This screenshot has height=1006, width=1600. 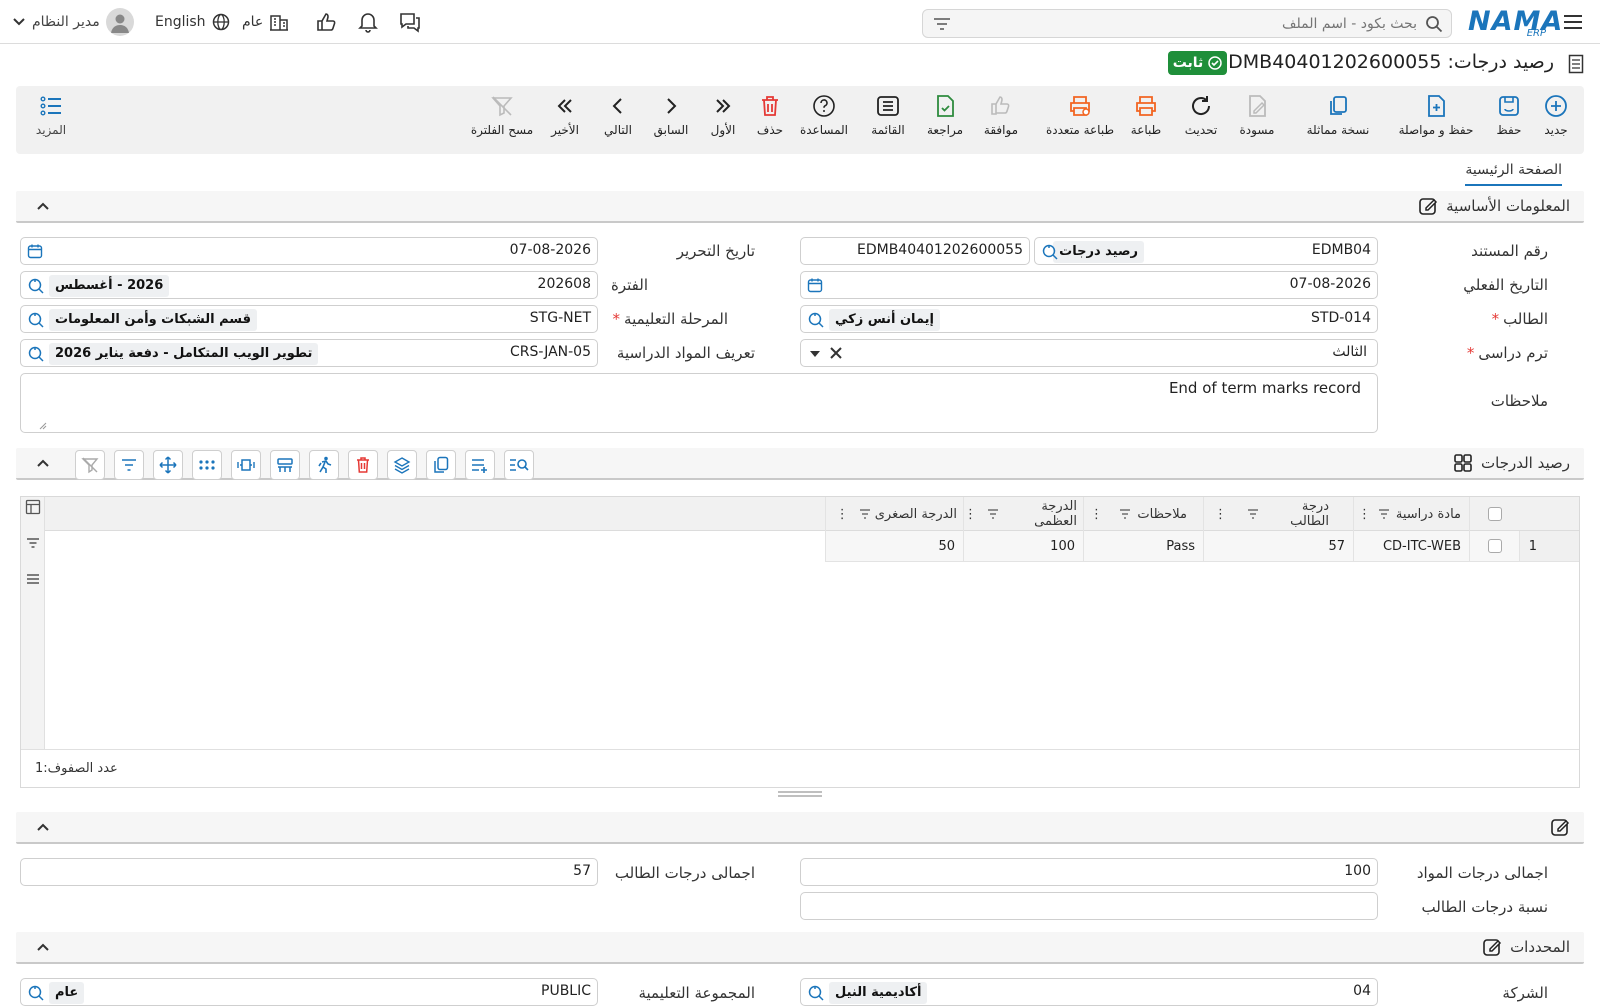 I want to click on column-header-max-grade: الدرجة العظمى ⋮, so click(x=1023, y=514).